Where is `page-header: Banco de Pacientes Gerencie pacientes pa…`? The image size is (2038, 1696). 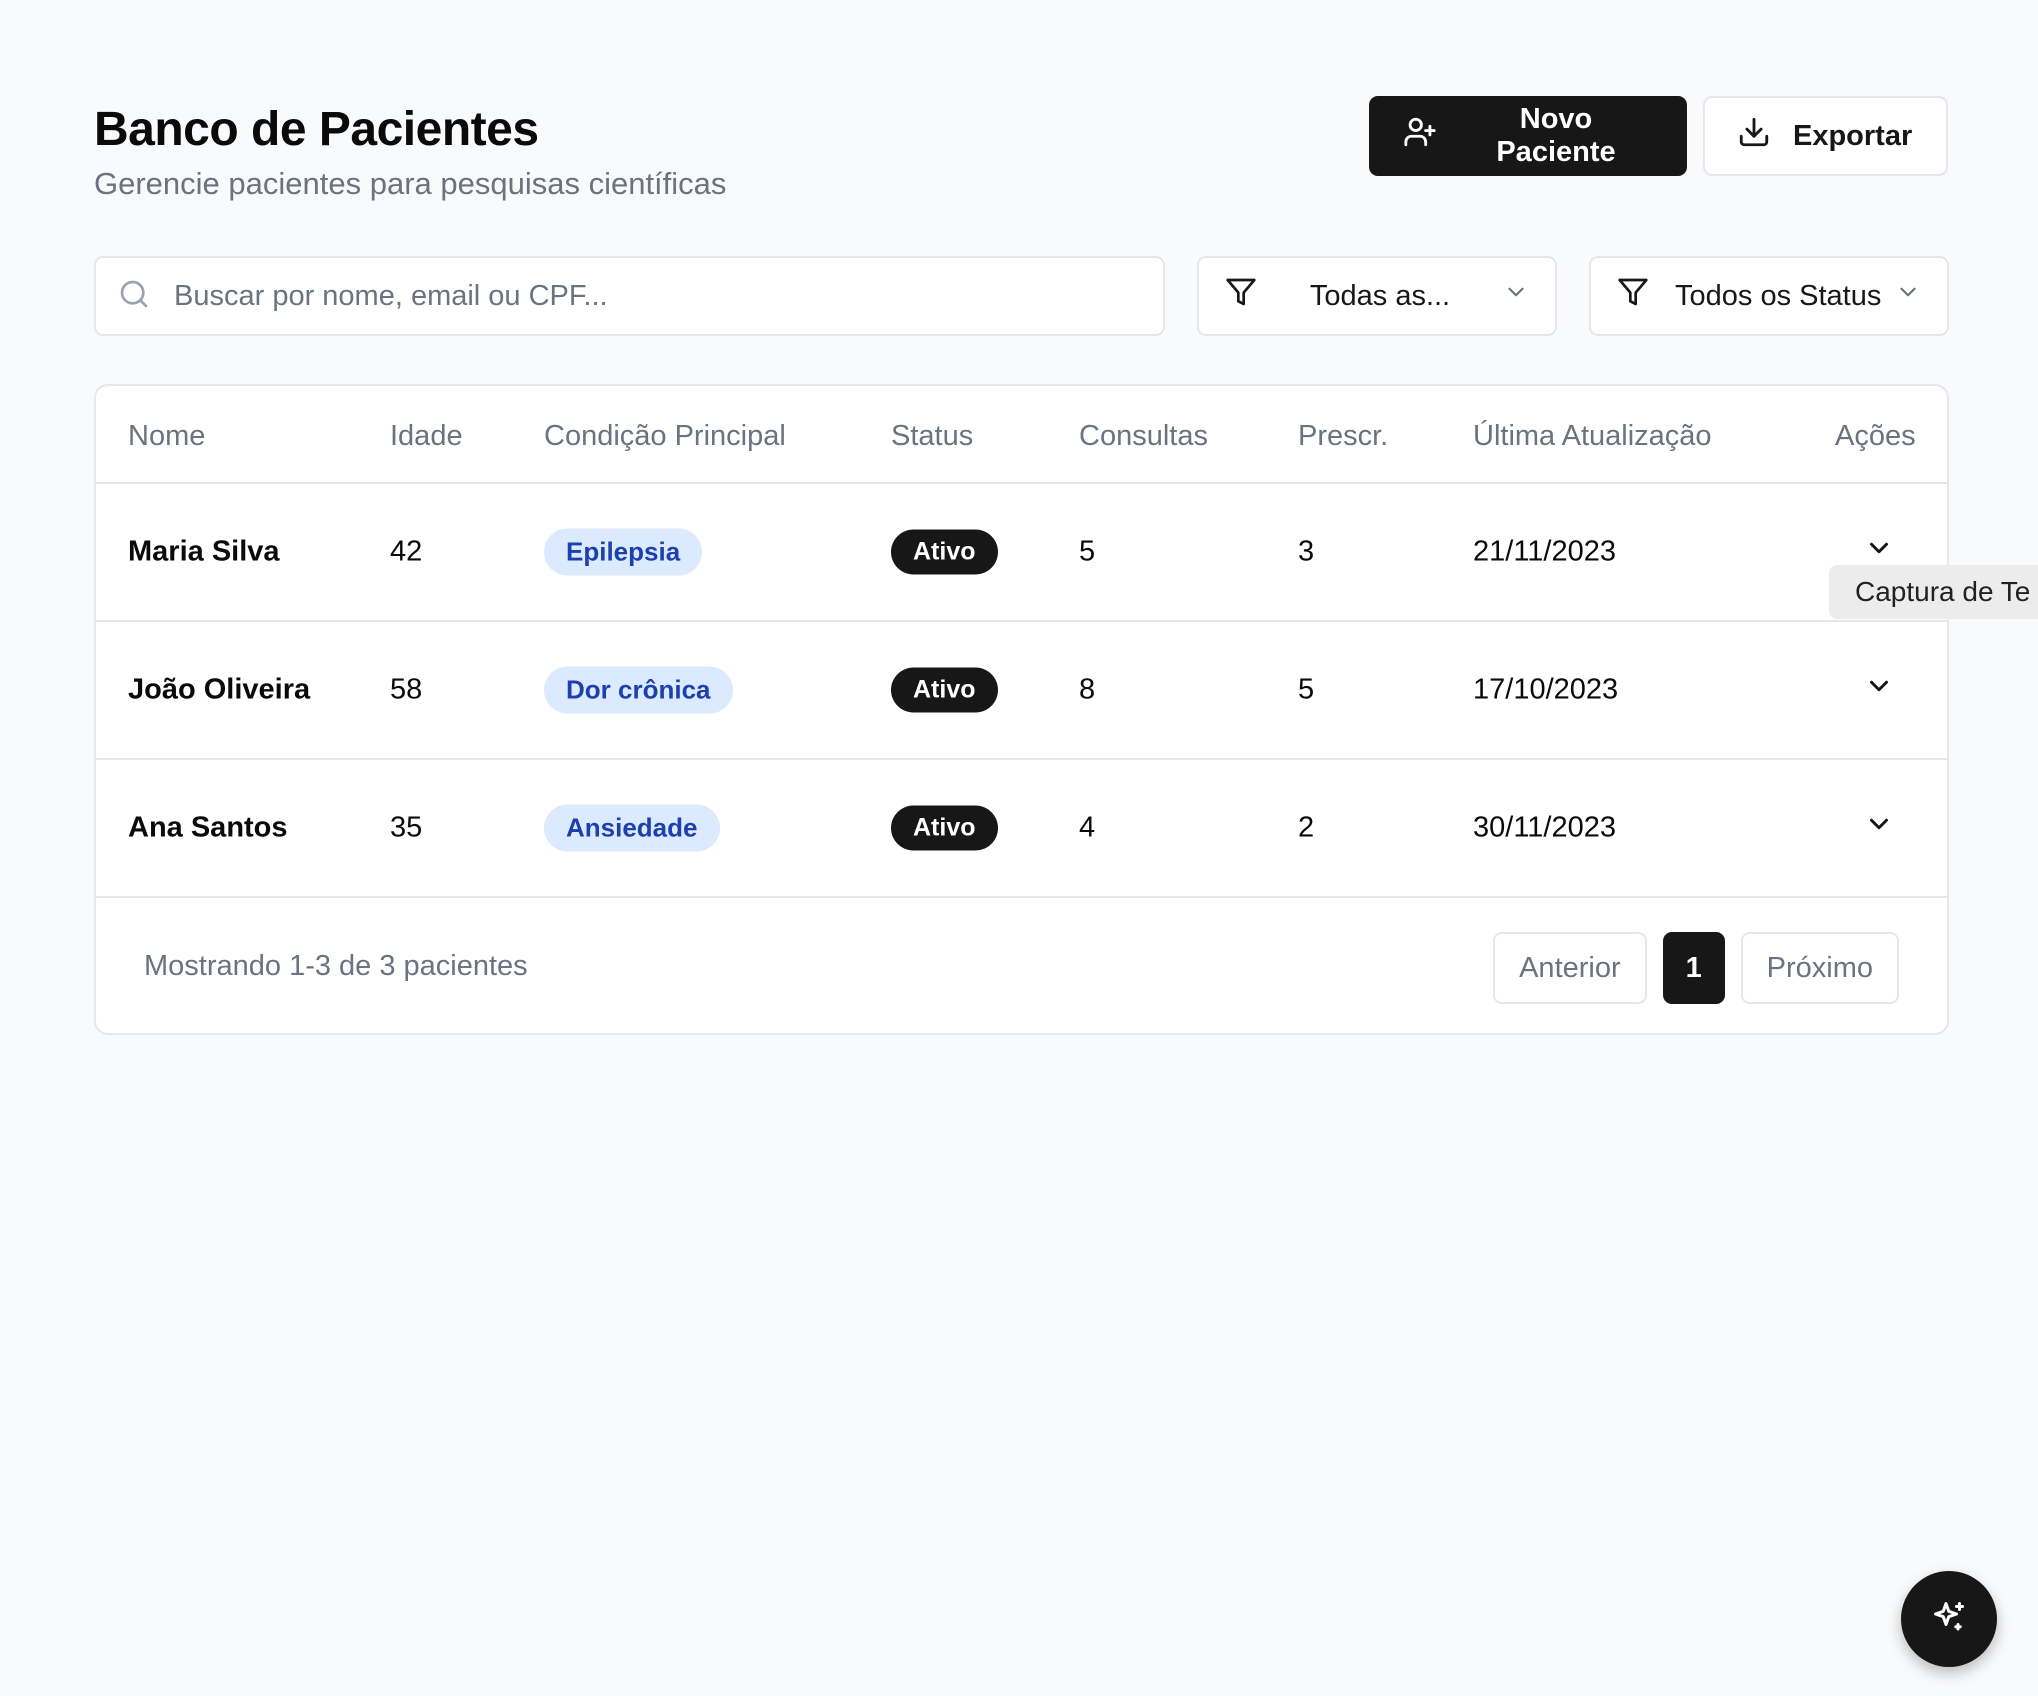 page-header: Banco de Pacientes Gerencie pacientes pa… is located at coordinates (1021, 156).